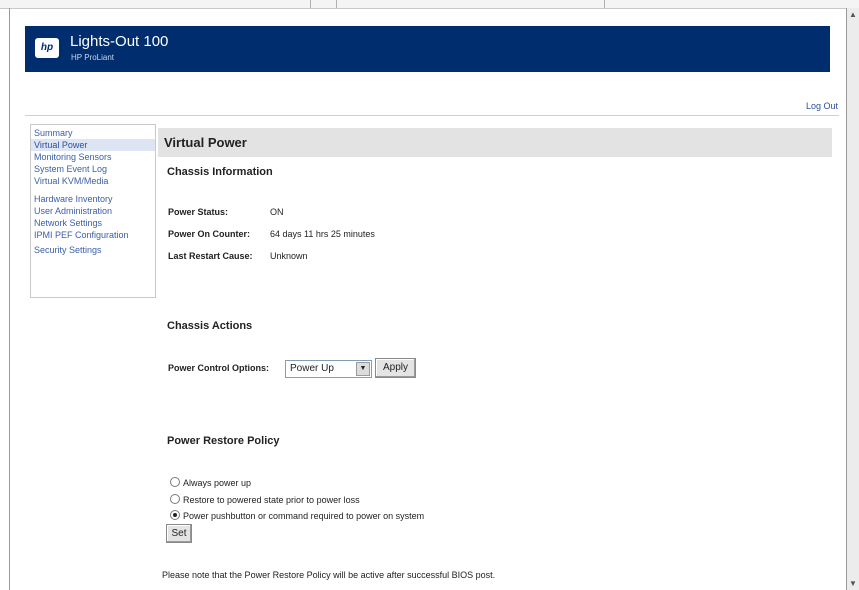 This screenshot has height=590, width=859. Describe the element at coordinates (209, 234) in the screenshot. I see `power-on-counter-label: Power On Counter:` at that location.